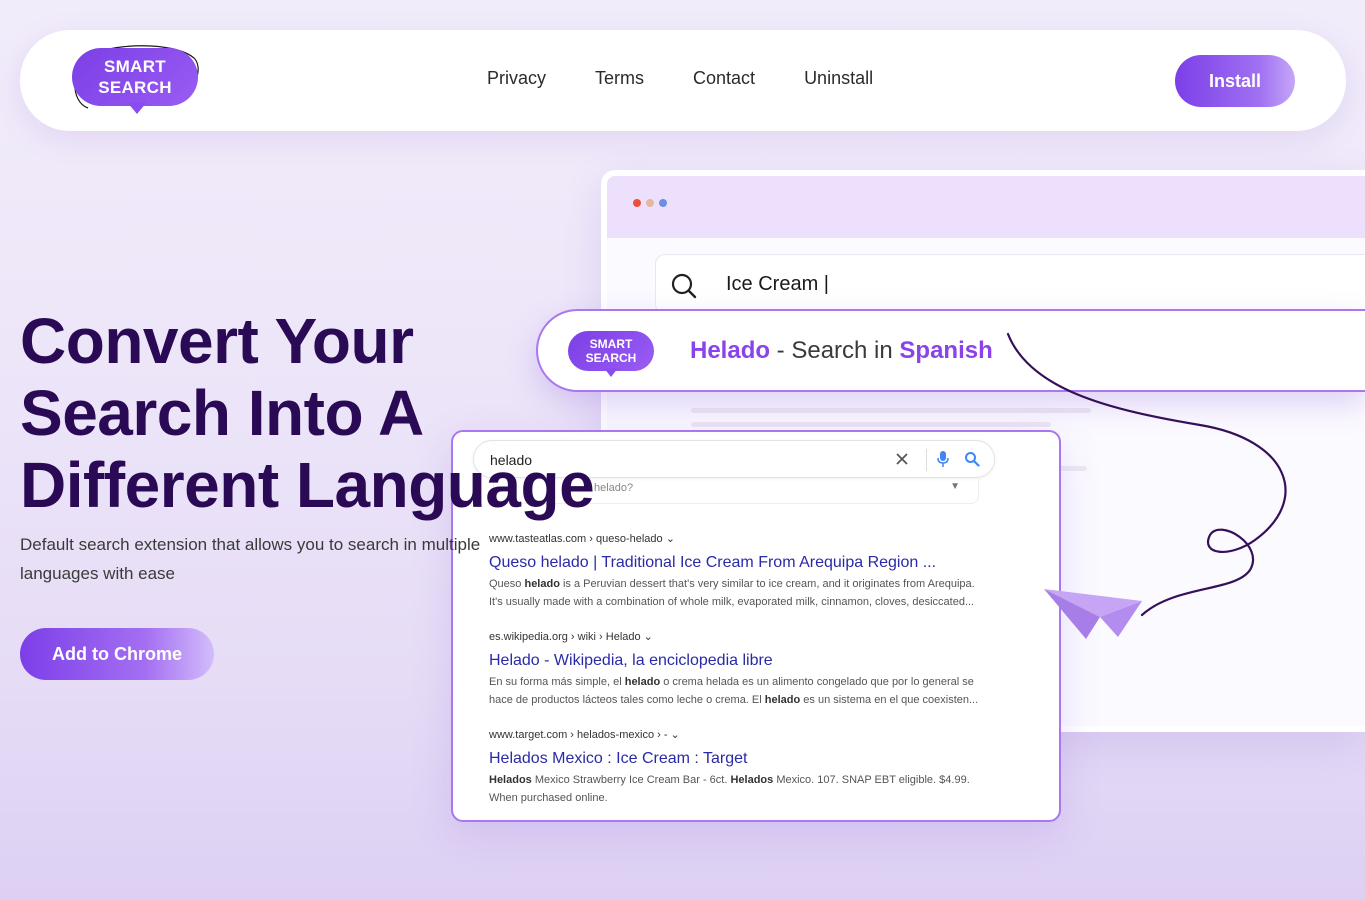 Image resolution: width=1365 pixels, height=900 pixels. I want to click on suggestion-middle: Search in, so click(845, 350).